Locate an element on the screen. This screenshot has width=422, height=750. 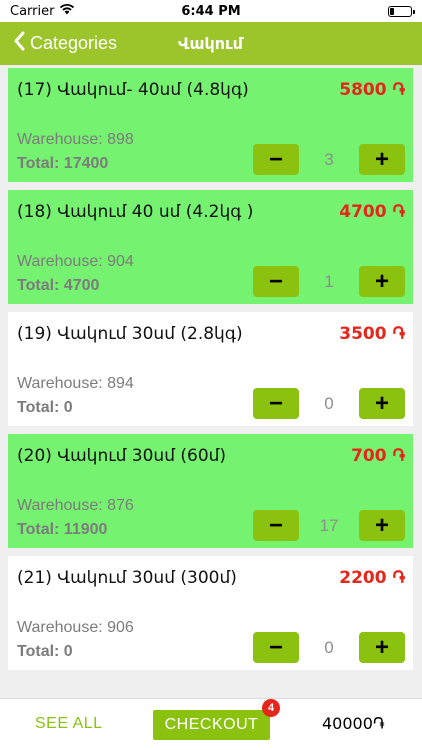
product-price: 4700 ֏ is located at coordinates (372, 212).